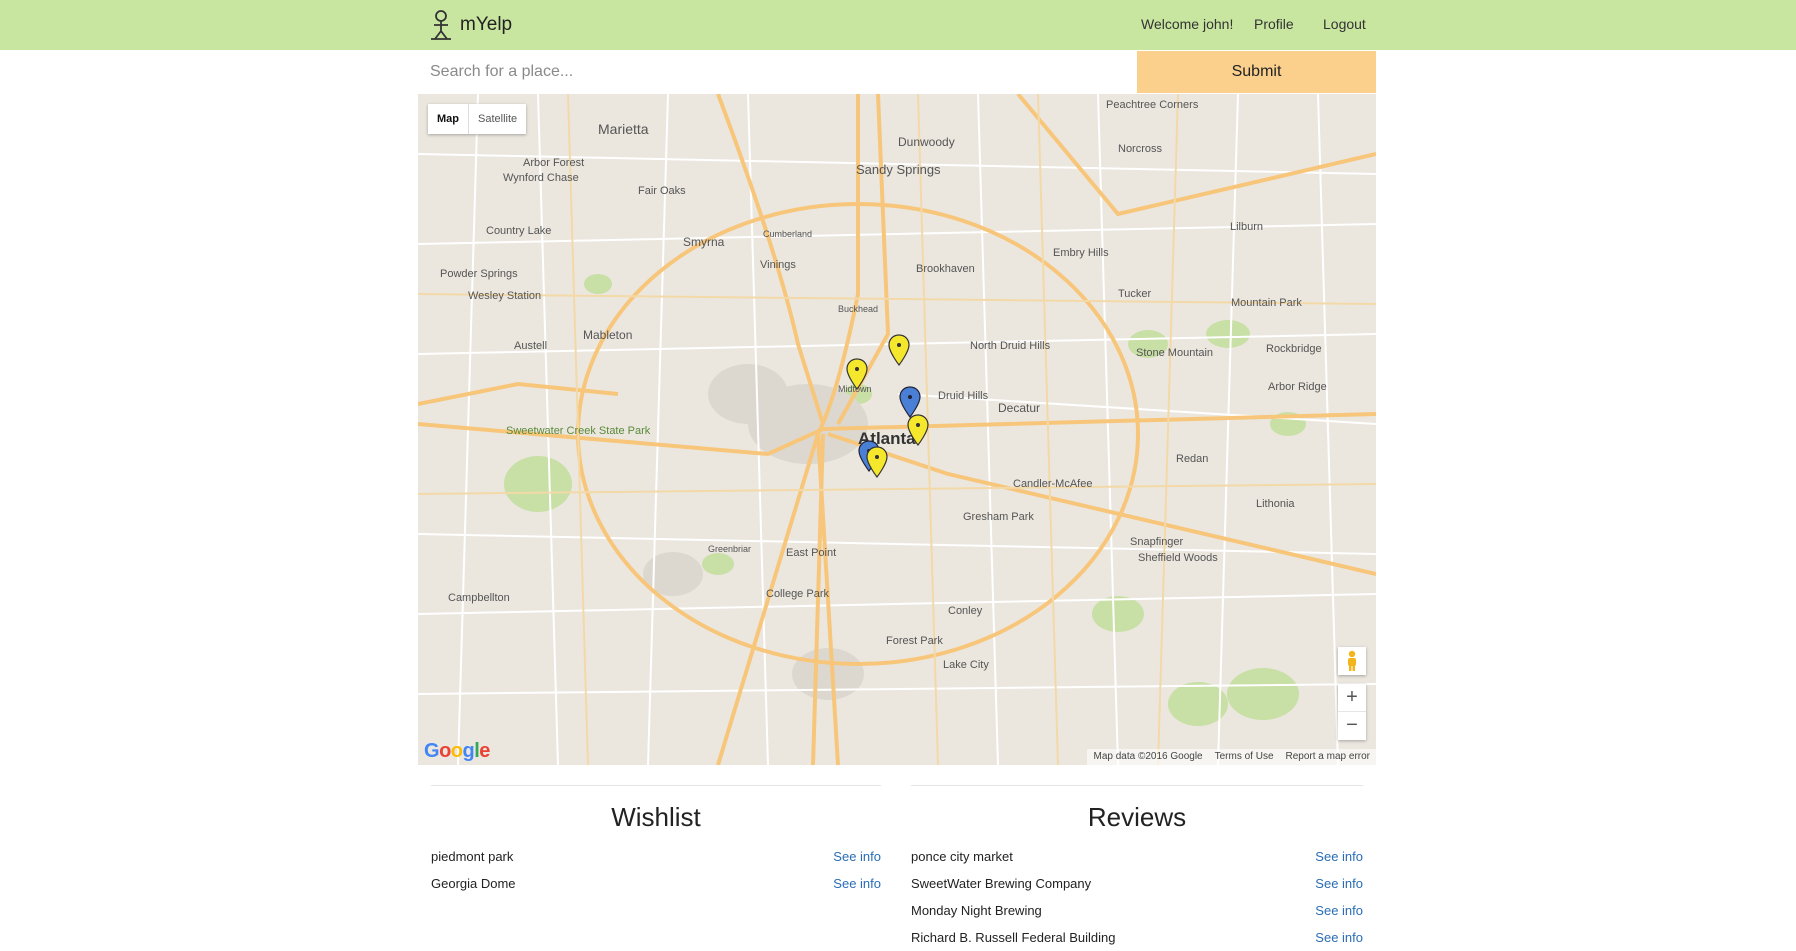 The height and width of the screenshot is (951, 1796). What do you see at coordinates (898, 25) in the screenshot?
I see `navbar: mYelp Welcome john! Profile Logout` at bounding box center [898, 25].